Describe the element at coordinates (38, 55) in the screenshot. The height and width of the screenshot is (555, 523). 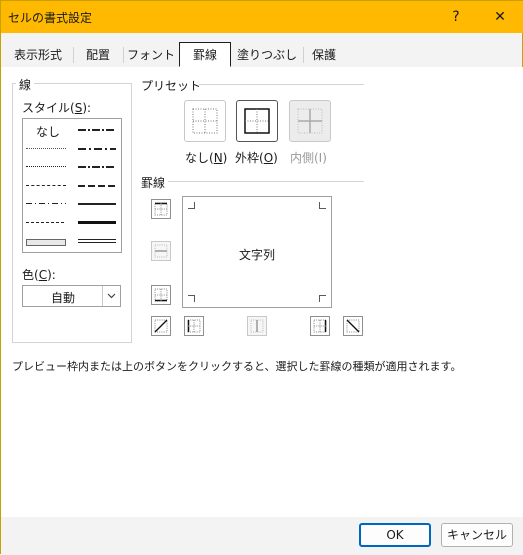
I see `tab-number-format: 表示形式` at that location.